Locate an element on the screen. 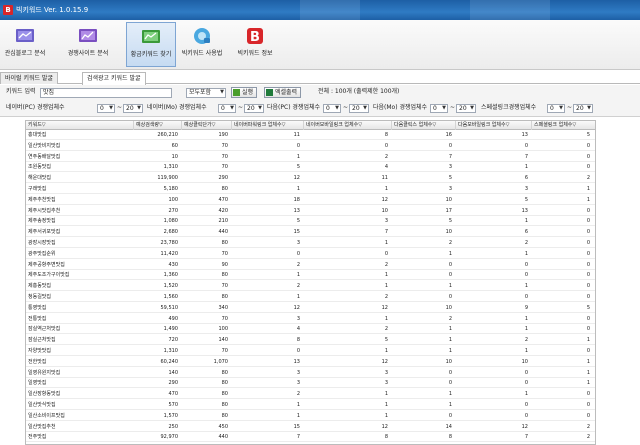 The height and width of the screenshot is (445, 640). table-row: 홍대맛집 260,210 190 11 8 16 13 5 is located at coordinates (310, 135).